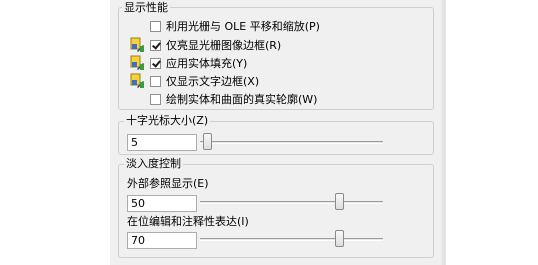 The image size is (538, 265). Describe the element at coordinates (155, 63) in the screenshot. I see `checkbox-solid-fill` at that location.